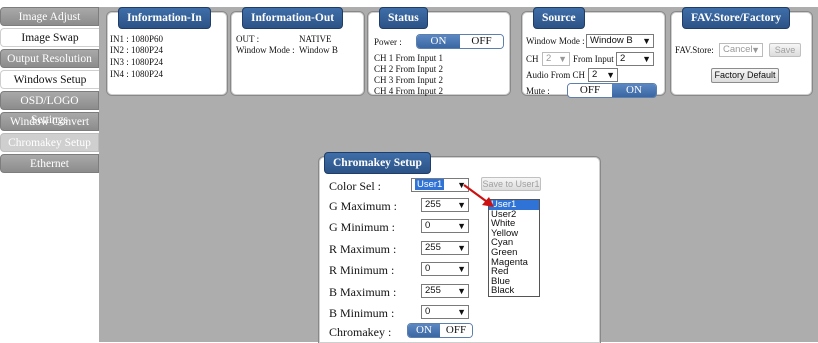 This screenshot has width=818, height=343. Describe the element at coordinates (620, 41) in the screenshot. I see `window-mode-select: Window B ▼` at that location.